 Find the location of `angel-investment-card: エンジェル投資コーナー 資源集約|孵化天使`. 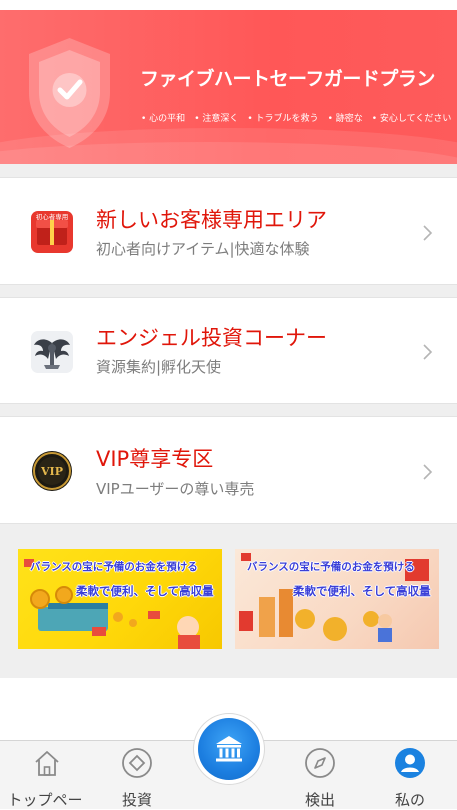

angel-investment-card: エンジェル投資コーナー 資源集約|孵化天使 is located at coordinates (228, 350).